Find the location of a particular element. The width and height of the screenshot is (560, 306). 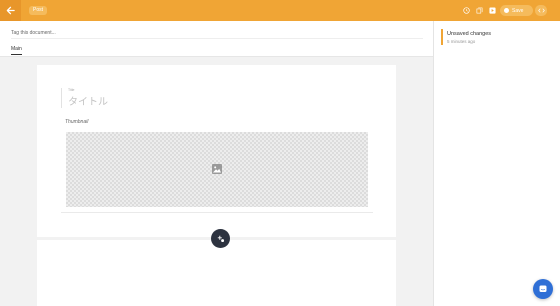

editor-header: Main is located at coordinates (216, 39).